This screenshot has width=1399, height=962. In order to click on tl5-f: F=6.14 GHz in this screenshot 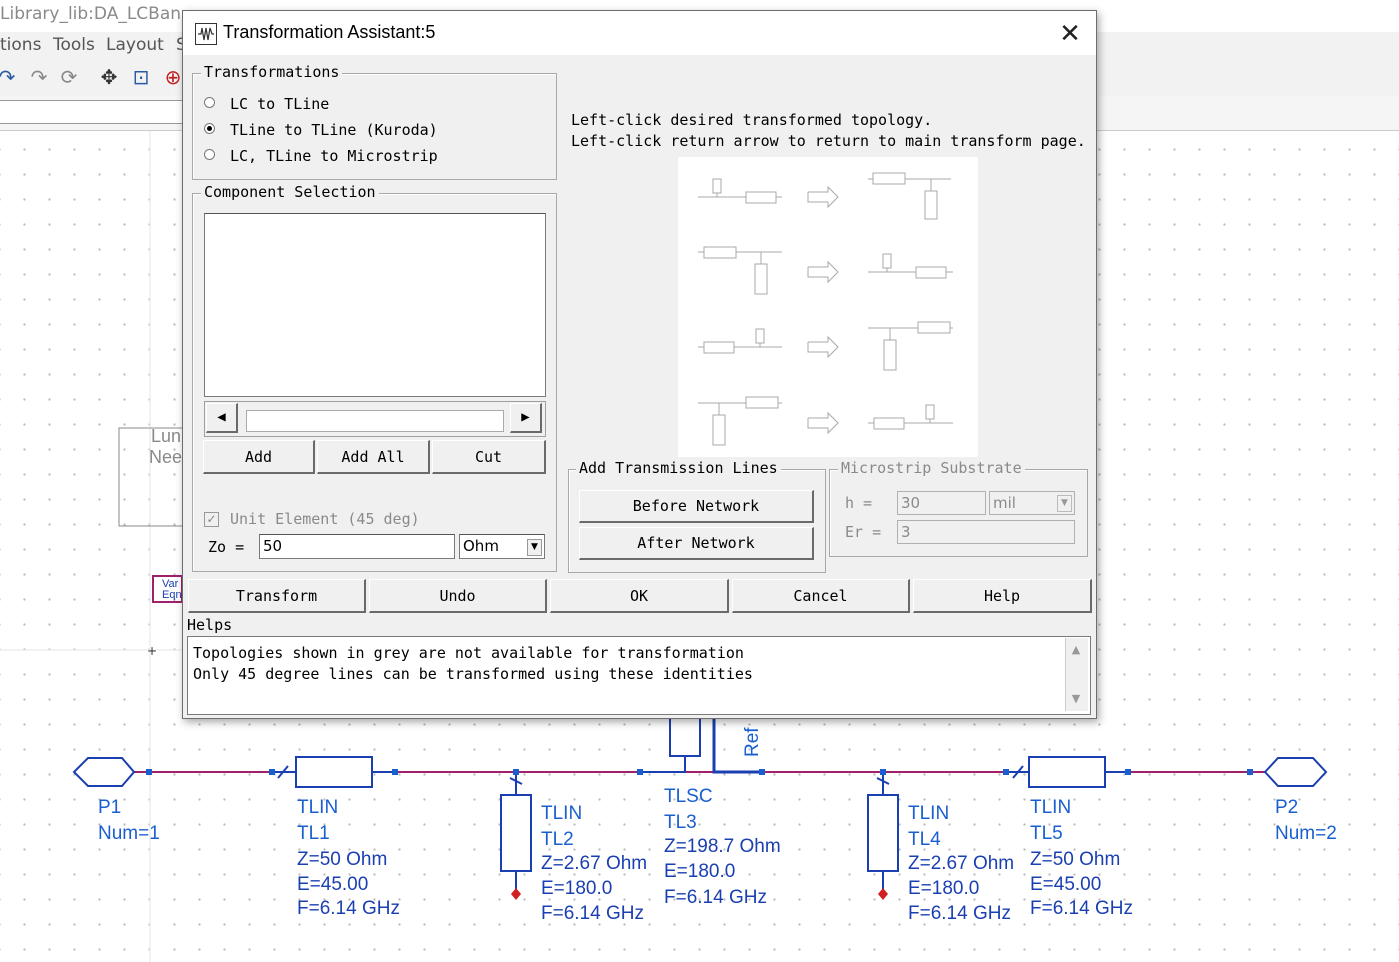, I will do `click(1081, 908)`.